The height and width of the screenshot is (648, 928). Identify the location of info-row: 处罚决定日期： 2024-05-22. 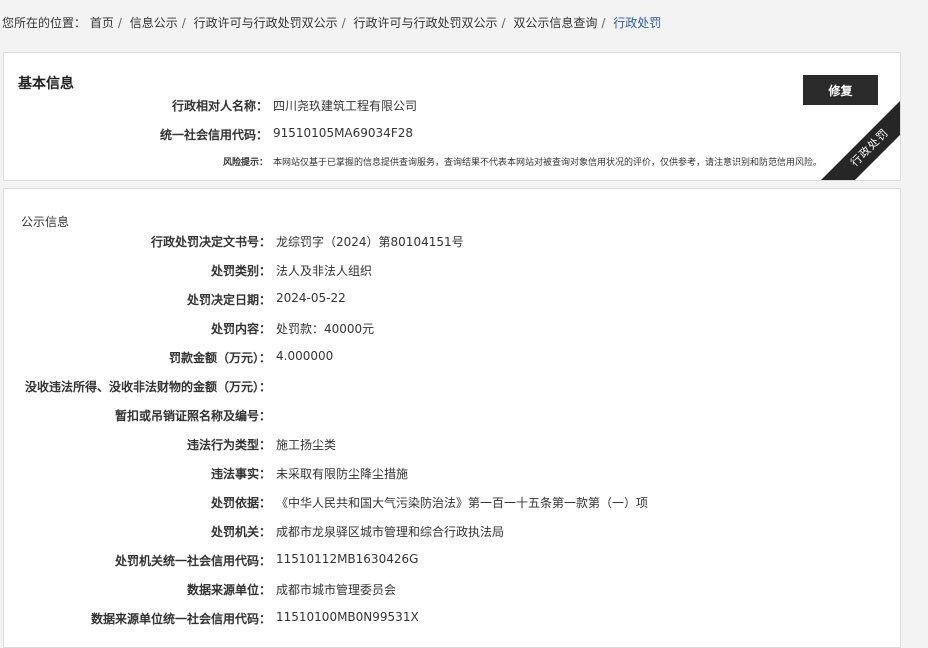
(452, 299).